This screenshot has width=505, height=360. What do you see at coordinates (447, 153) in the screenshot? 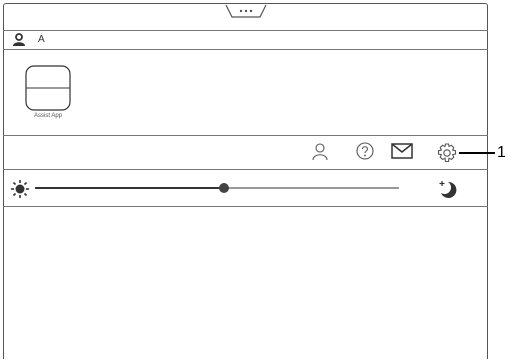
I see `gear-icon` at bounding box center [447, 153].